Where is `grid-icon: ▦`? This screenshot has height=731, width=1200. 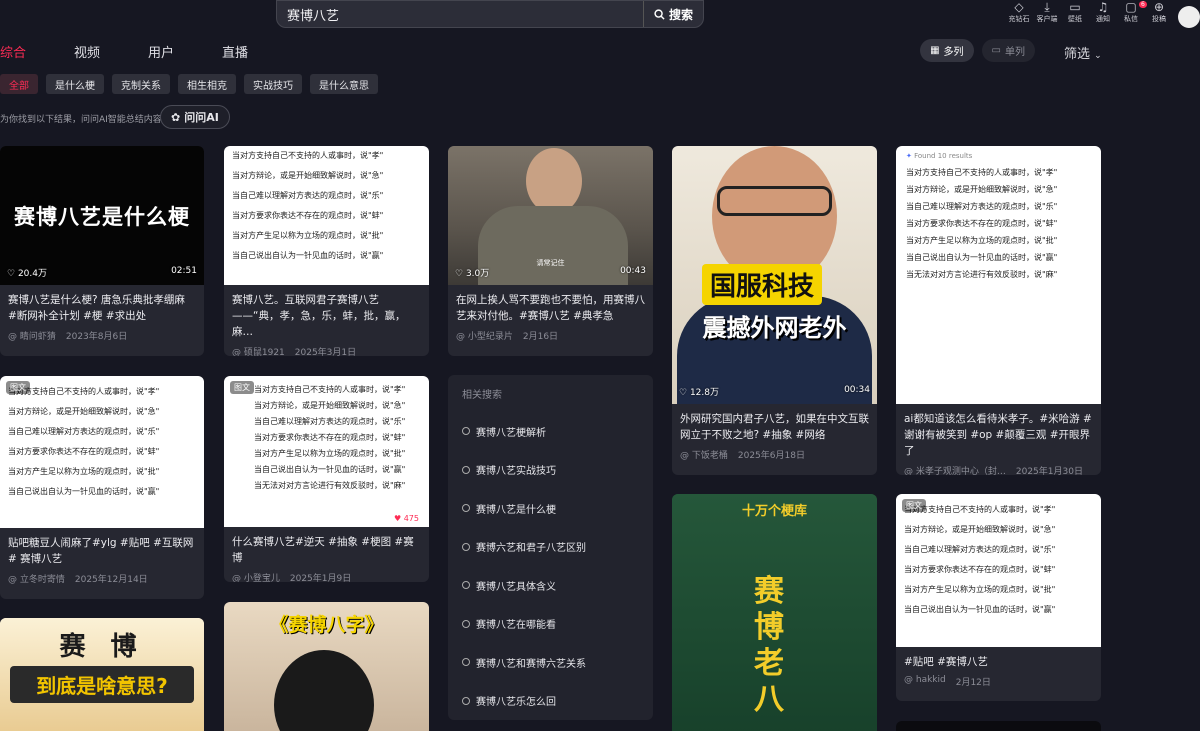
grid-icon: ▦ is located at coordinates (935, 50).